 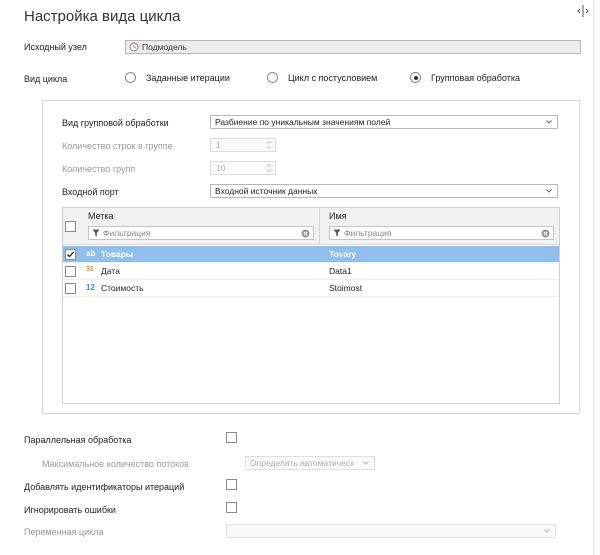 What do you see at coordinates (243, 145) in the screenshot?
I see `rows-in-group-stepper: 1` at bounding box center [243, 145].